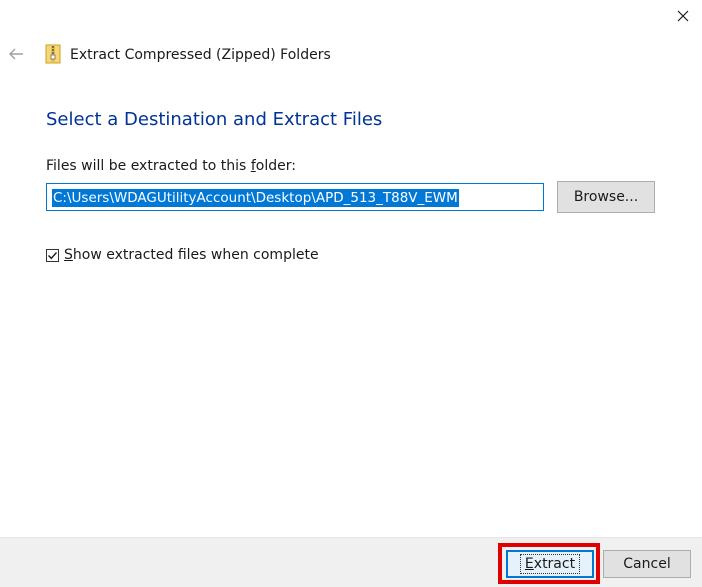 This screenshot has height=587, width=702. I want to click on checkmark-icon, so click(53, 255).